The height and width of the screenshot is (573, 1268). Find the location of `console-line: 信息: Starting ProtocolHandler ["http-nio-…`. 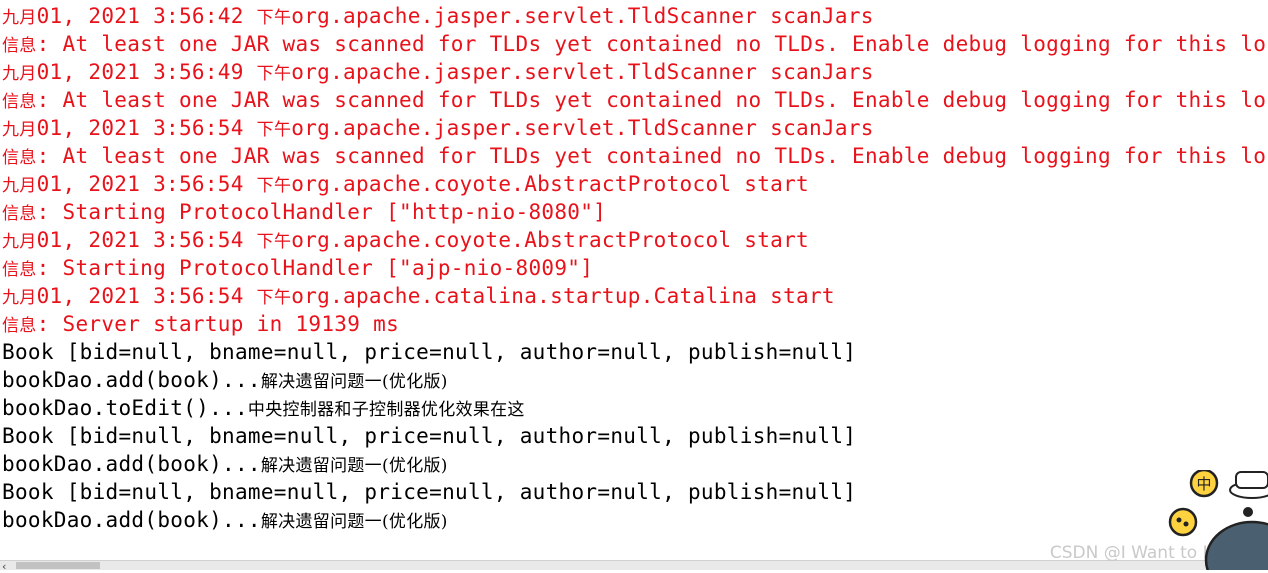

console-line: 信息: Starting ProtocolHandler ["http-nio-… is located at coordinates (635, 212).